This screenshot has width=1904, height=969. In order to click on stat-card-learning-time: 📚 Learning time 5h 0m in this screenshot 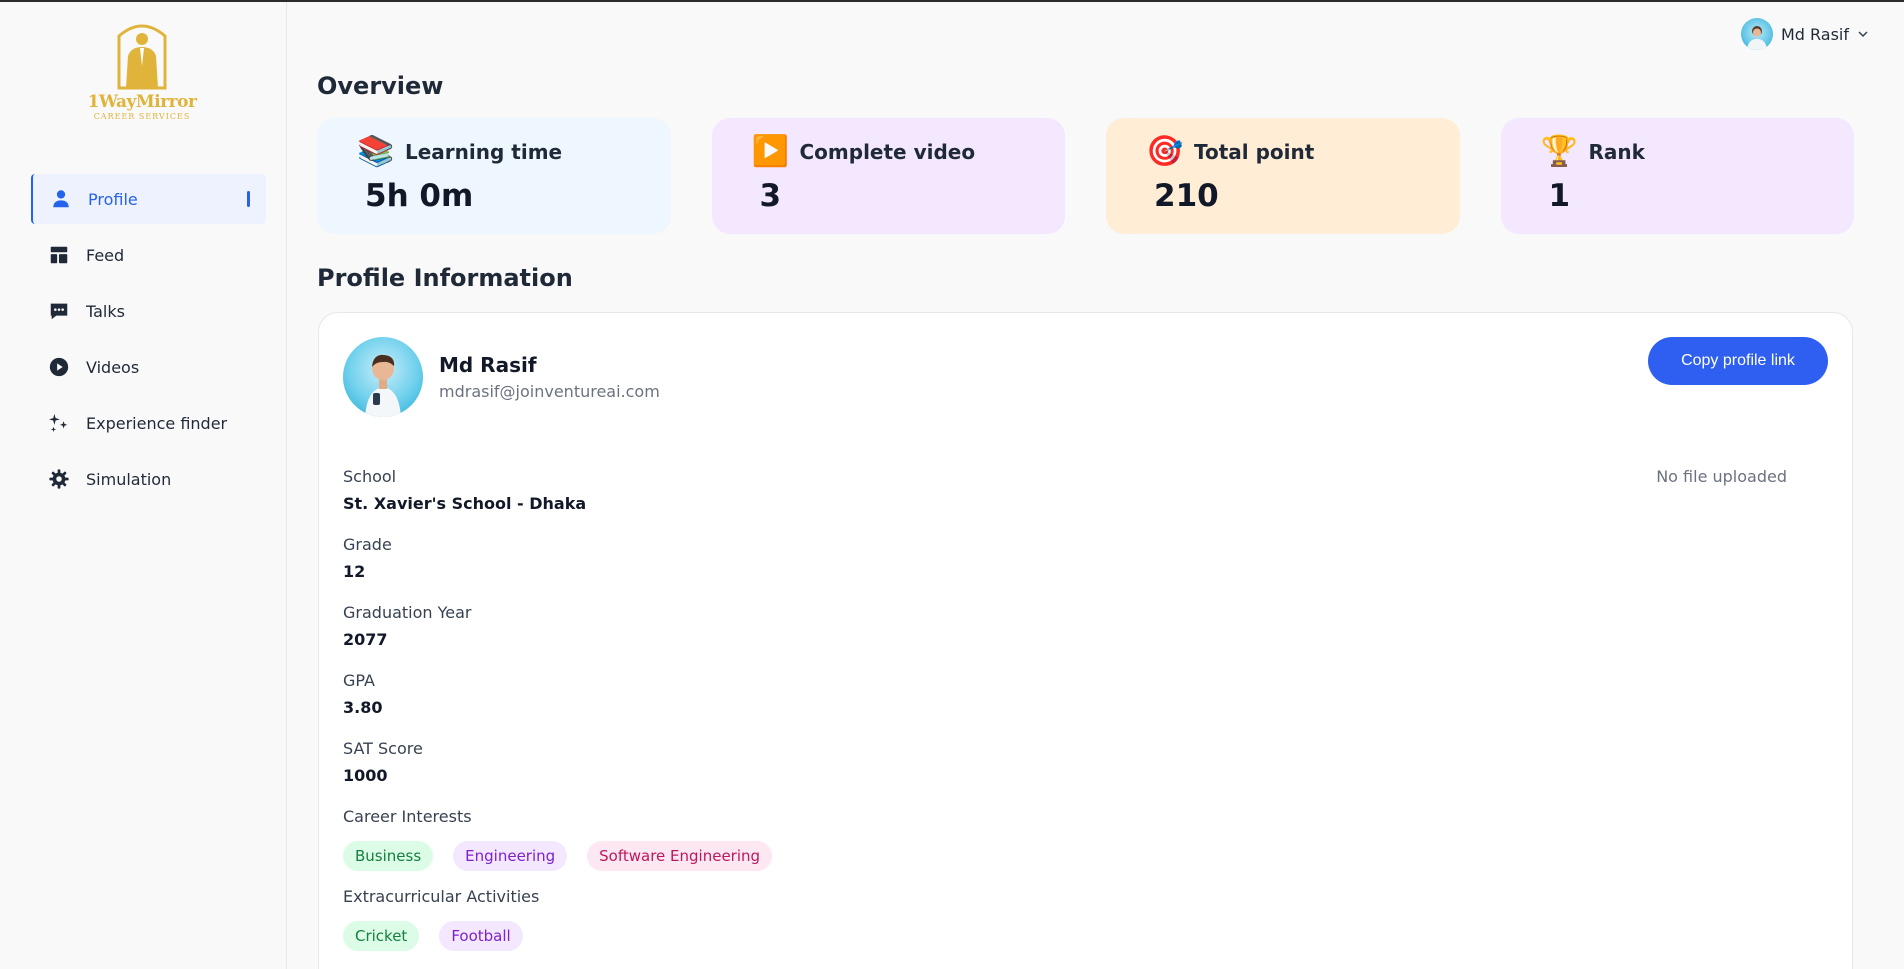, I will do `click(494, 176)`.